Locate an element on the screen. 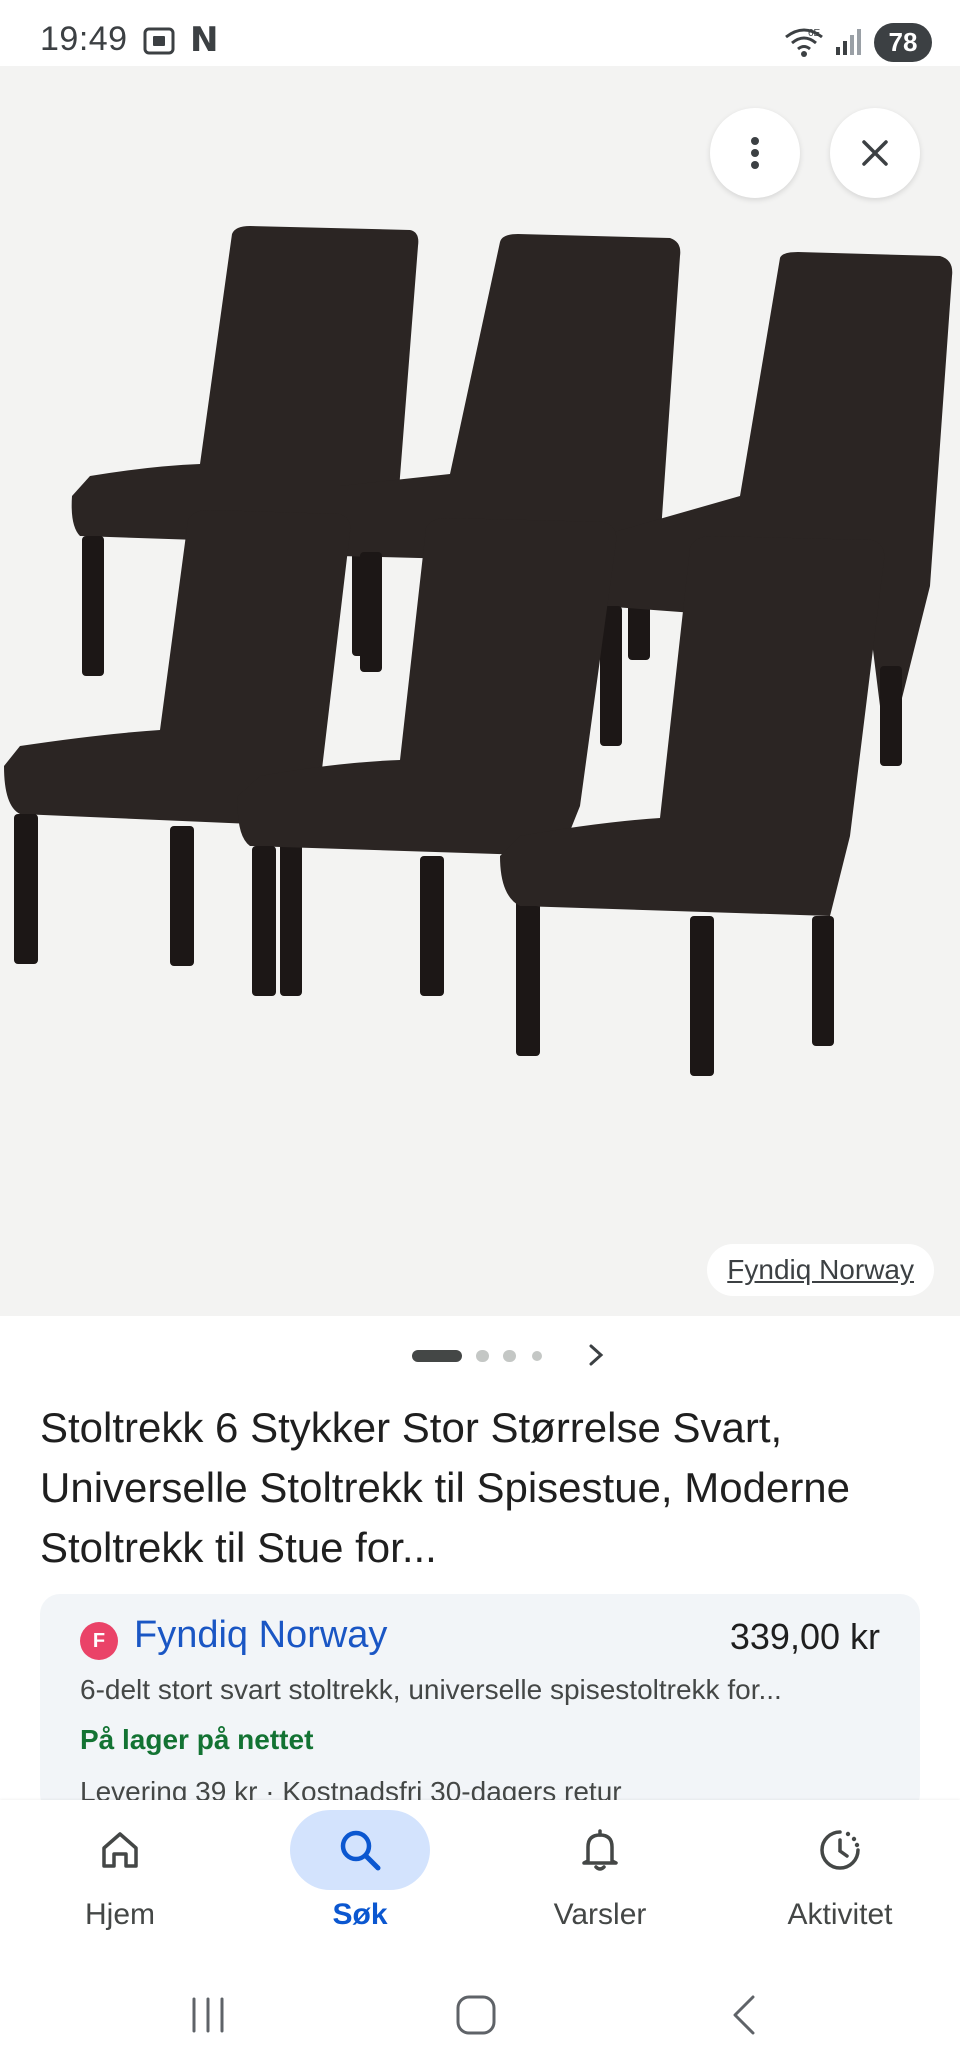 Image resolution: width=960 pixels, height=2059 pixels. nav-alerts: Varsler is located at coordinates (600, 1885).